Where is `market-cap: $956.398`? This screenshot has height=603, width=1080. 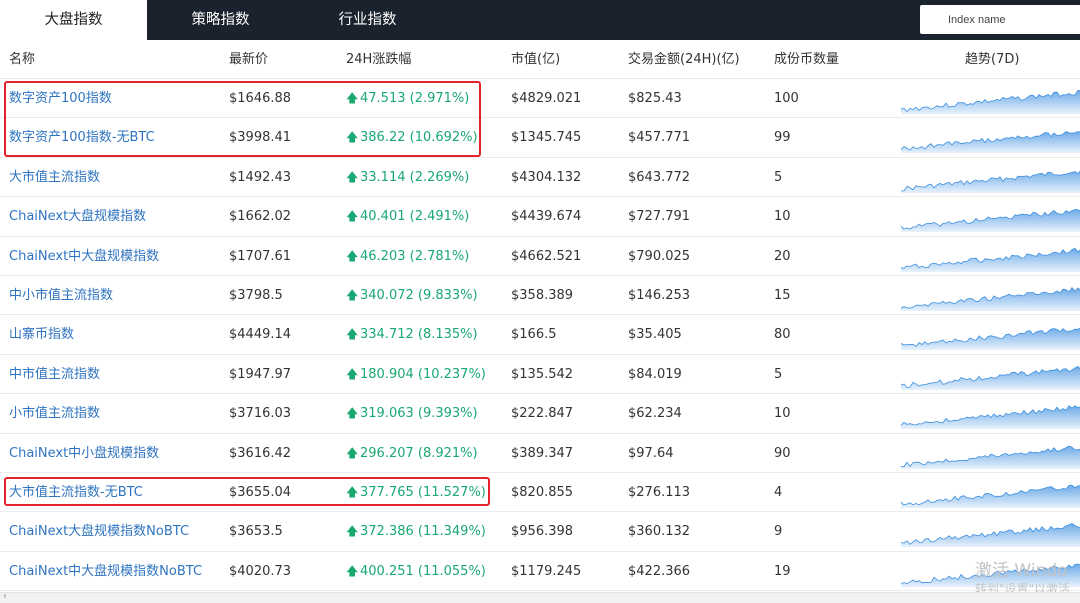
market-cap: $956.398 is located at coordinates (542, 532).